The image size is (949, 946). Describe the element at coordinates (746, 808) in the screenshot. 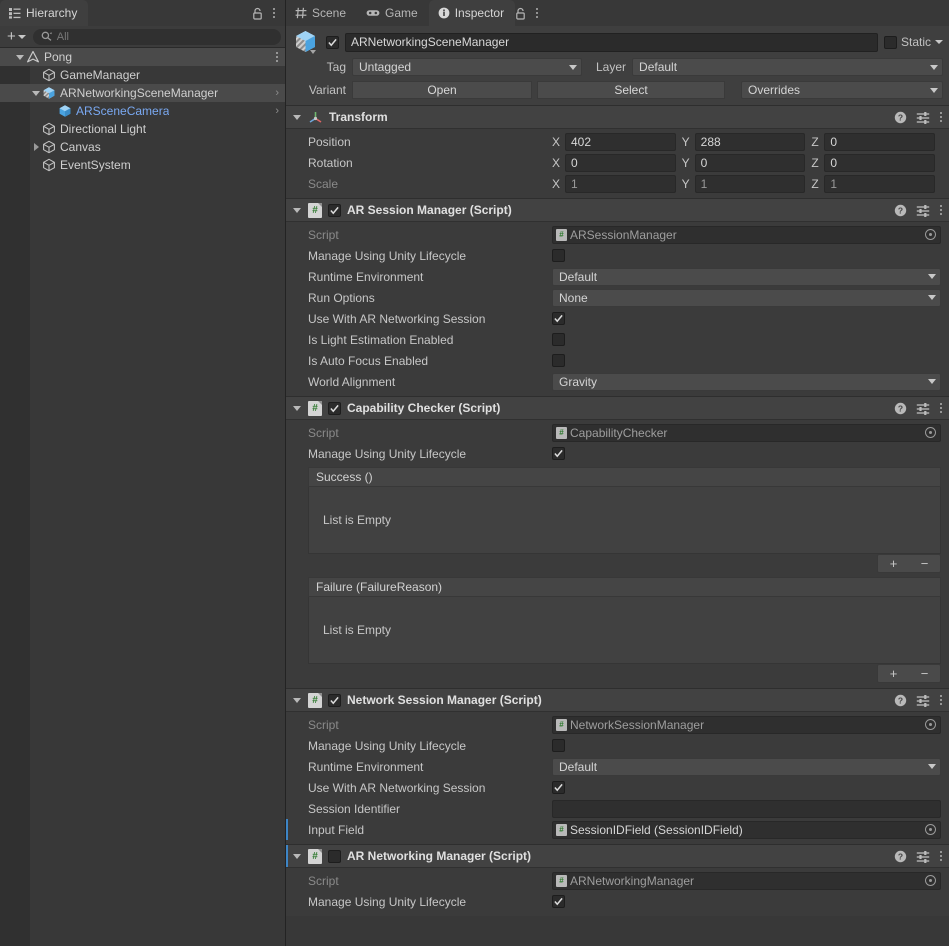

I see `text-input` at that location.